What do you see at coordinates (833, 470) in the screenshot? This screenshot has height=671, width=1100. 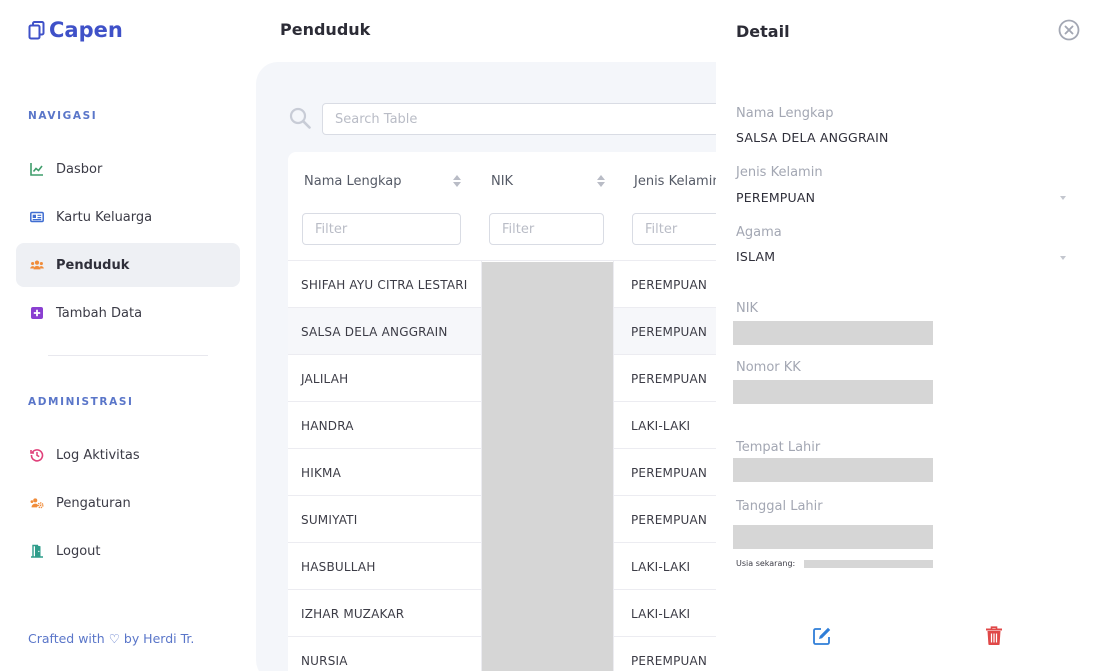 I see `tempat-lahir-field-redacted` at bounding box center [833, 470].